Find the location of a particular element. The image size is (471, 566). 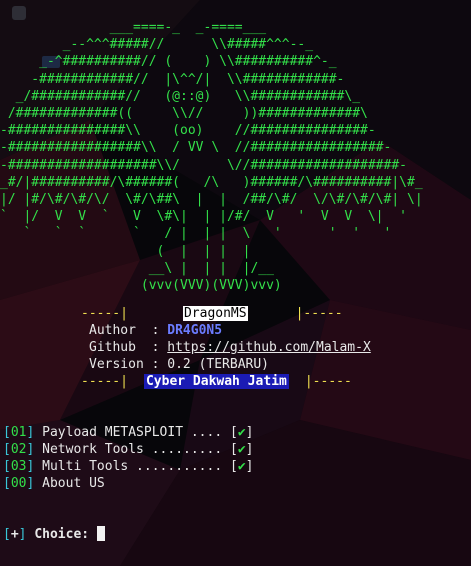

title-dash-right: |----- is located at coordinates (319, 313).